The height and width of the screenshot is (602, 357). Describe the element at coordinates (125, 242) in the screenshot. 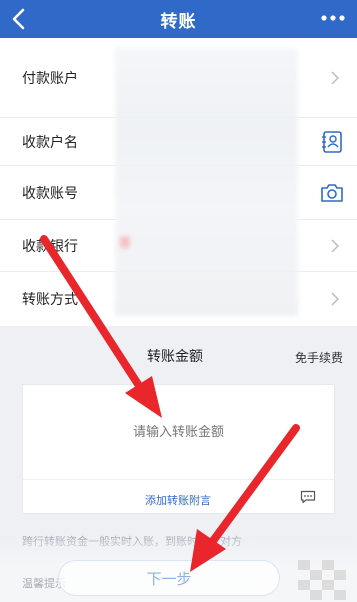

I see `bank-logo` at that location.